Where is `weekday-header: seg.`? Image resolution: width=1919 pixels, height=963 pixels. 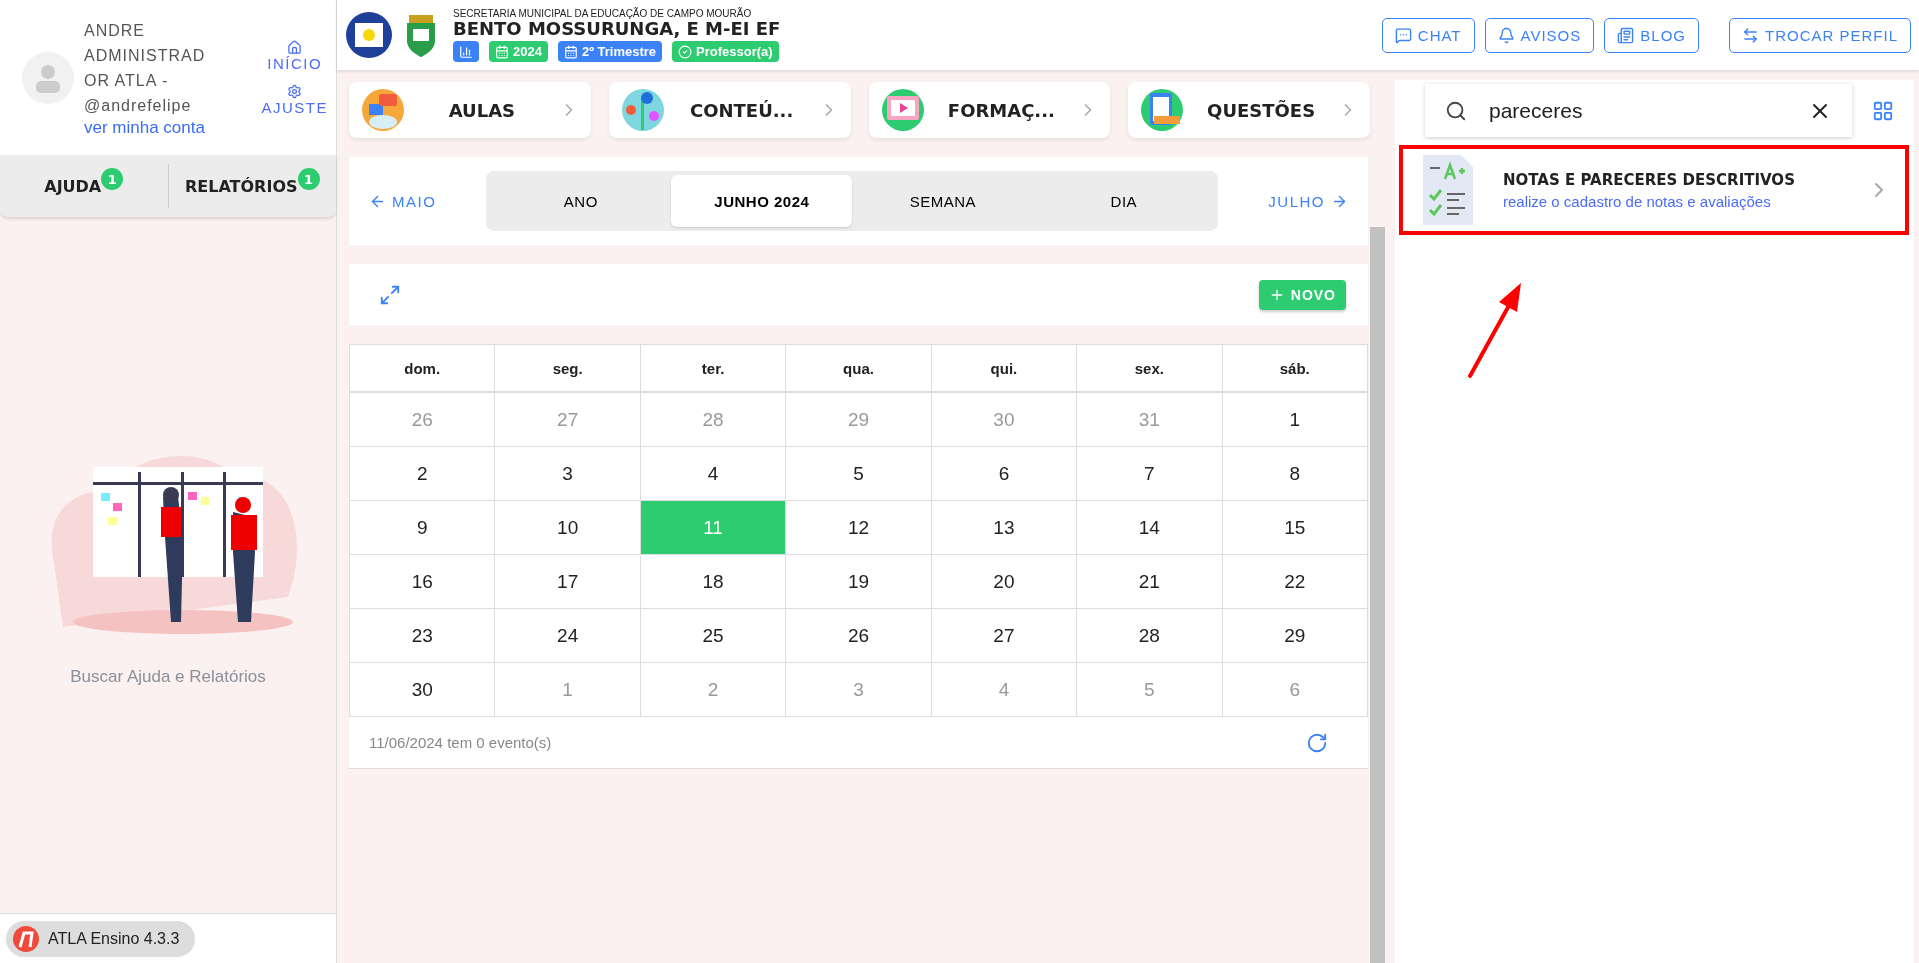 weekday-header: seg. is located at coordinates (568, 369).